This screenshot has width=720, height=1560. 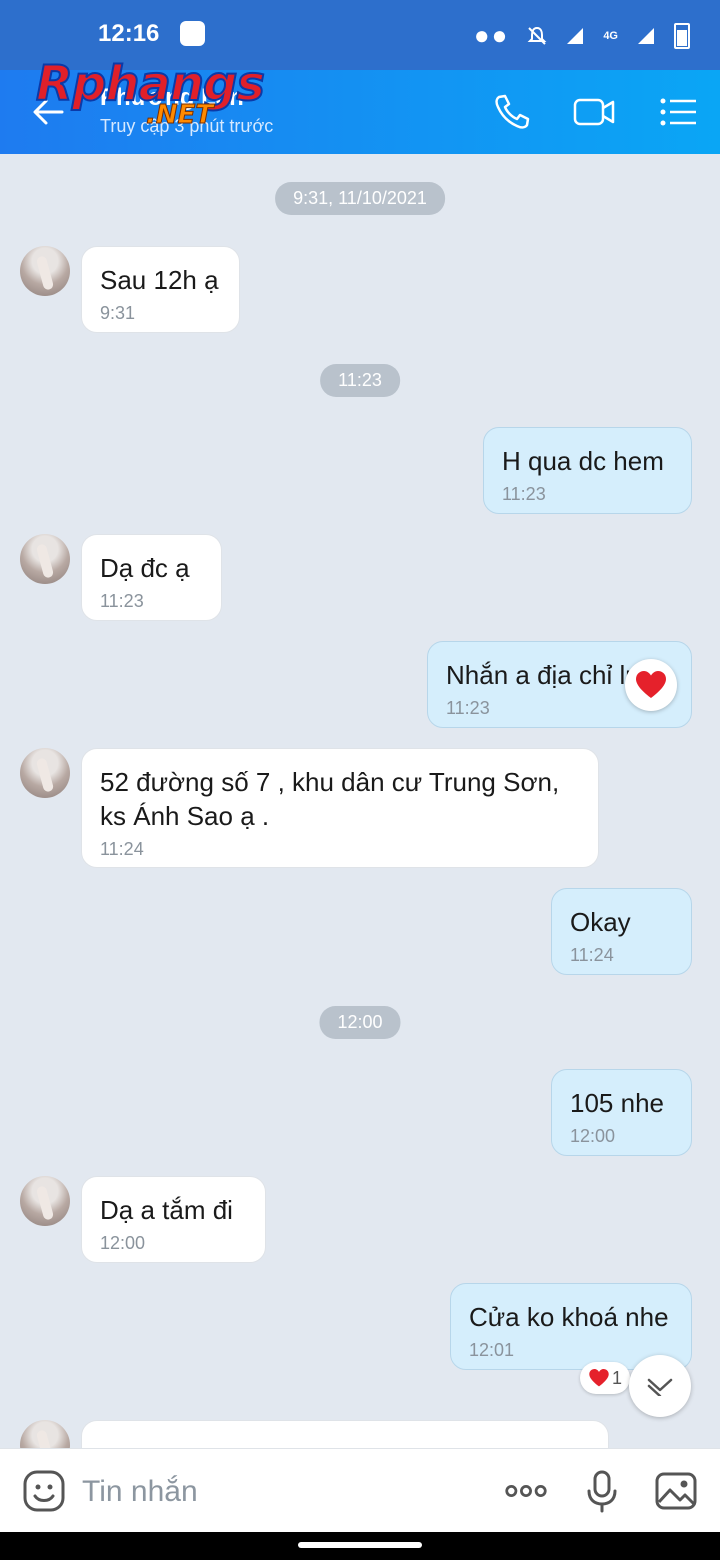 I want to click on battery-icon, so click(x=682, y=35).